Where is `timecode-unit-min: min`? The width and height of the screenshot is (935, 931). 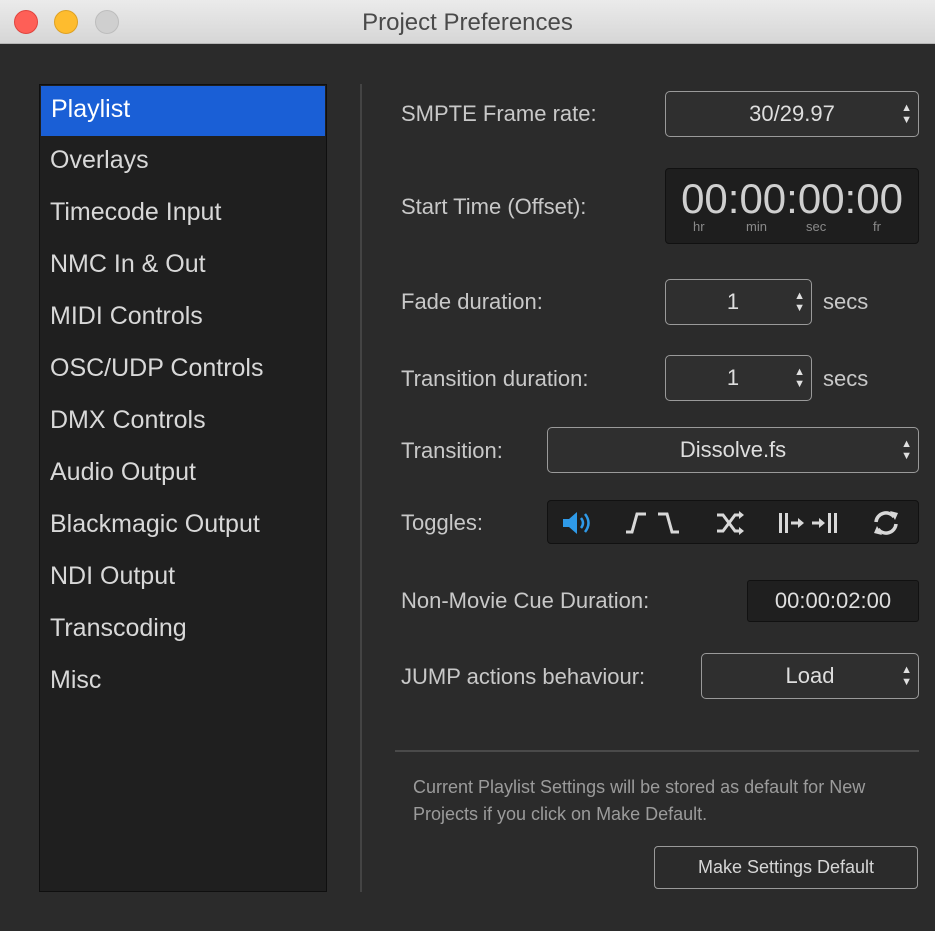 timecode-unit-min: min is located at coordinates (756, 226).